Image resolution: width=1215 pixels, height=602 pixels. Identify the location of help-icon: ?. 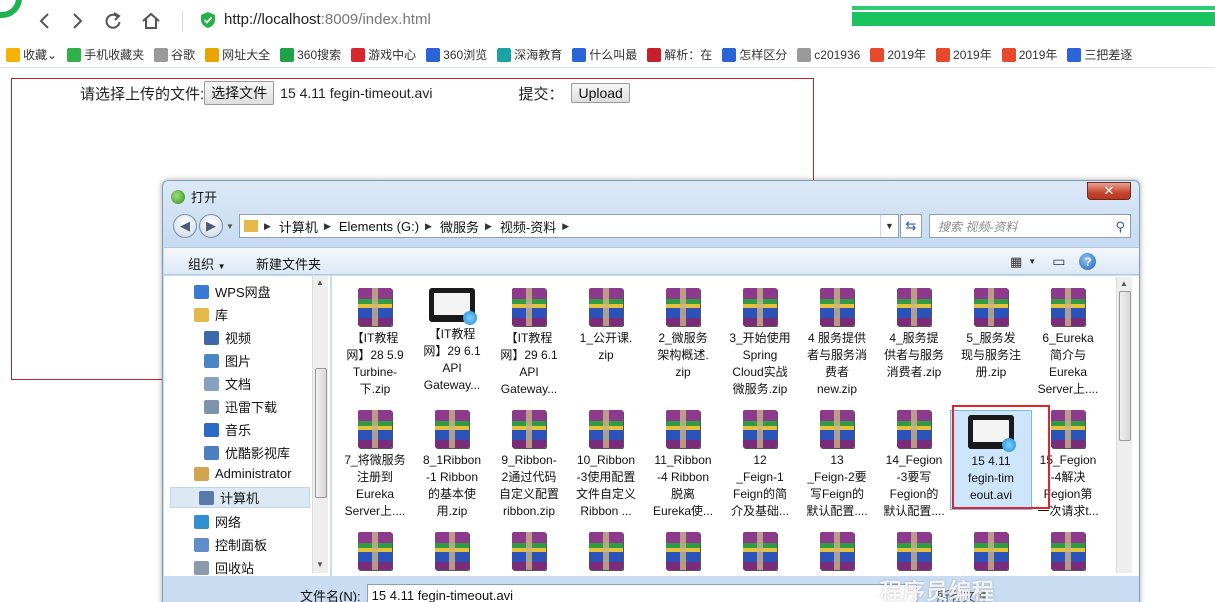
(1088, 261).